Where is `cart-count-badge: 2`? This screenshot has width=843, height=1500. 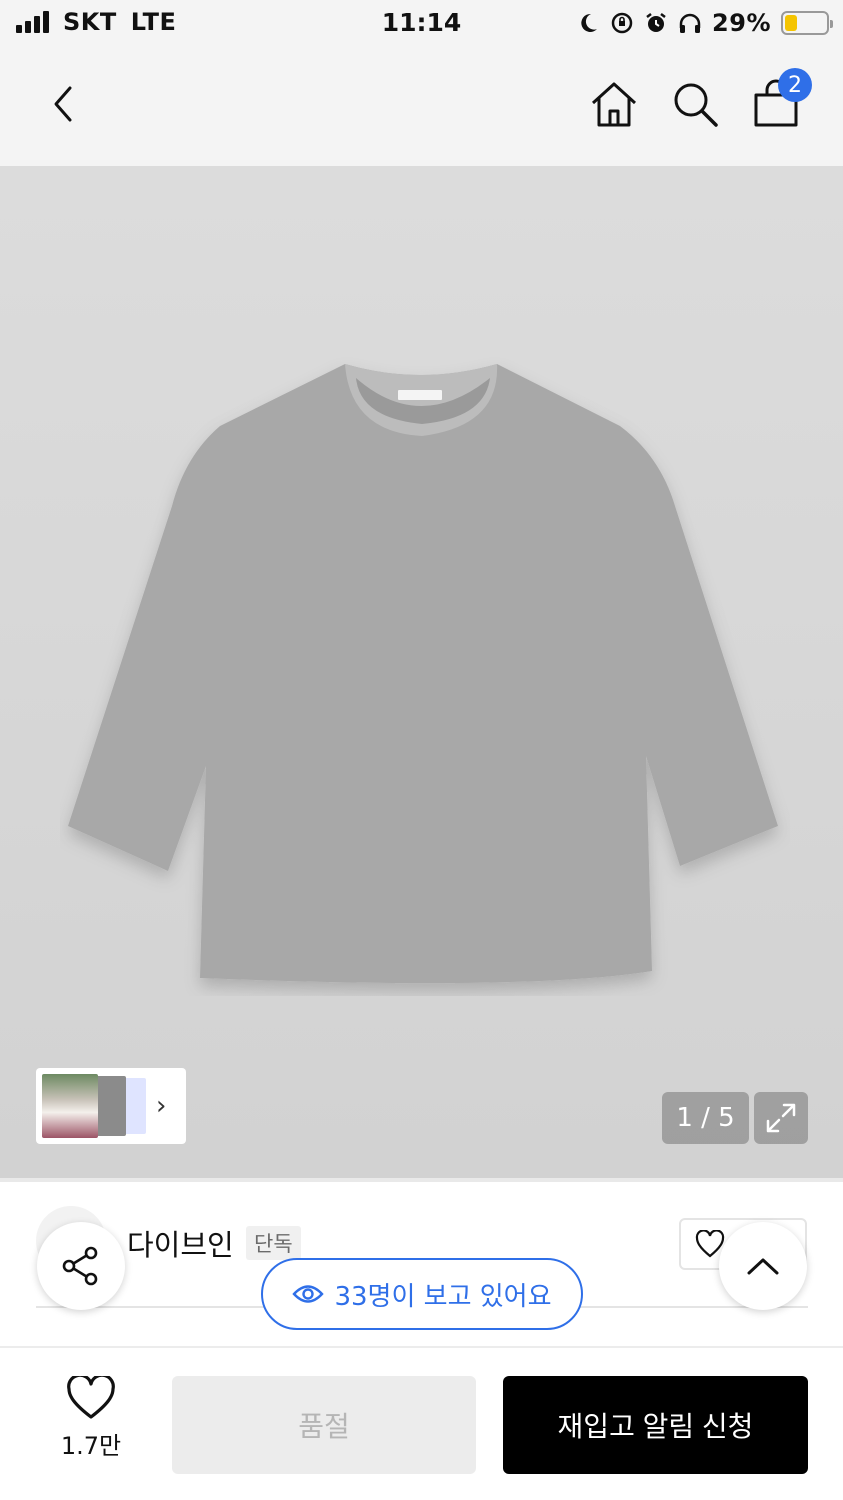 cart-count-badge: 2 is located at coordinates (795, 85).